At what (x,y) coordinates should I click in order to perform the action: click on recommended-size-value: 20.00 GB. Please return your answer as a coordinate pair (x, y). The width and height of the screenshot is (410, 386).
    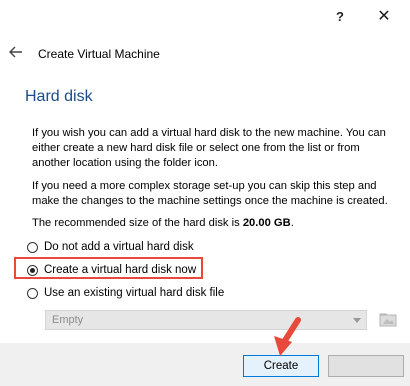
    Looking at the image, I should click on (266, 223).